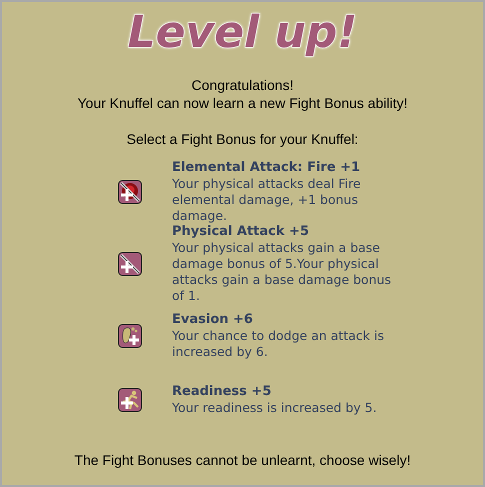 The height and width of the screenshot is (487, 485). Describe the element at coordinates (278, 344) in the screenshot. I see `bonus-description: Your chance to dodge an attack is increased by 6.` at that location.